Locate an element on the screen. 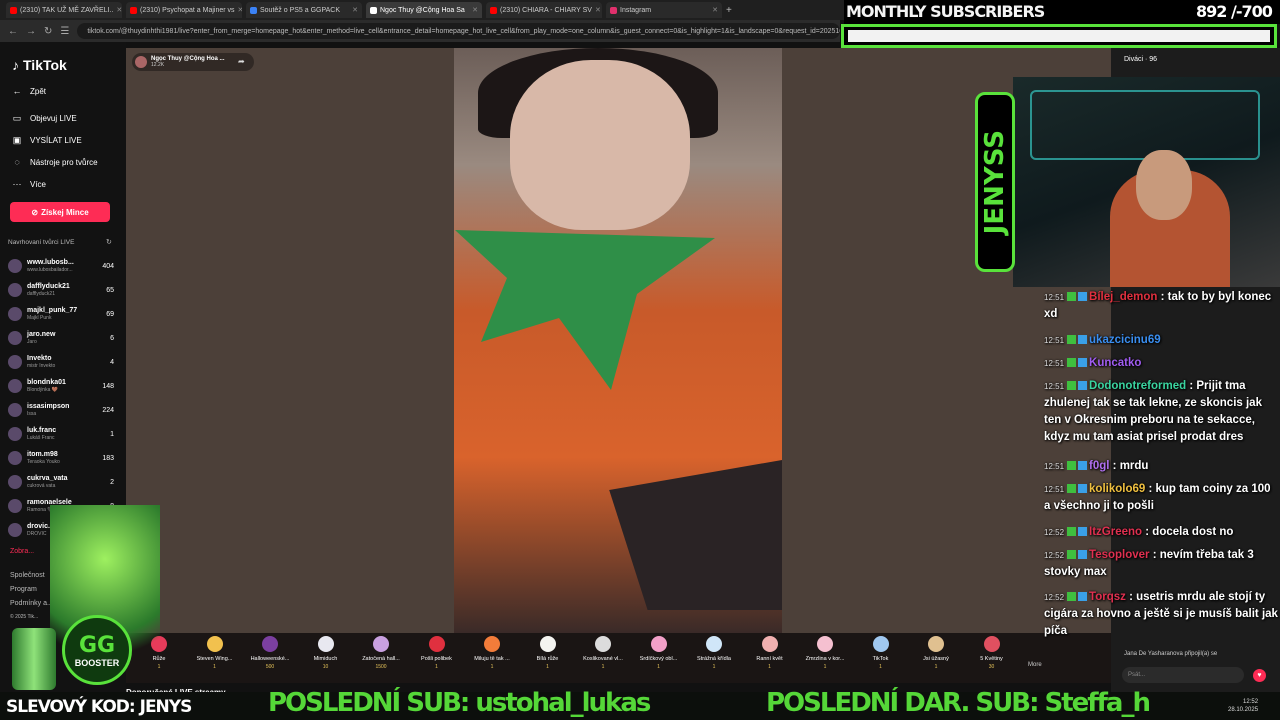 The image size is (1280, 720). creator-item: cukrva_vata cukrová vata 2 is located at coordinates (61, 482).